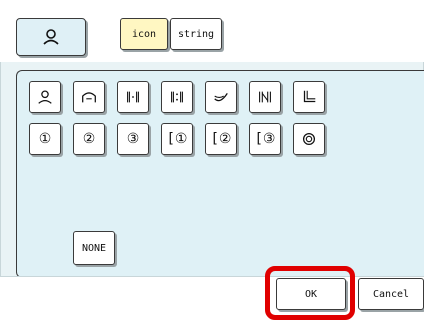 The width and height of the screenshot is (424, 323). I want to click on bars-icon, so click(265, 97).